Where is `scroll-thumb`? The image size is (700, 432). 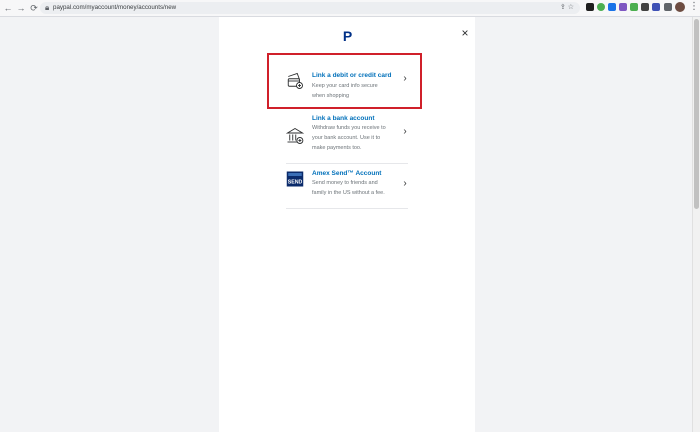 scroll-thumb is located at coordinates (696, 114).